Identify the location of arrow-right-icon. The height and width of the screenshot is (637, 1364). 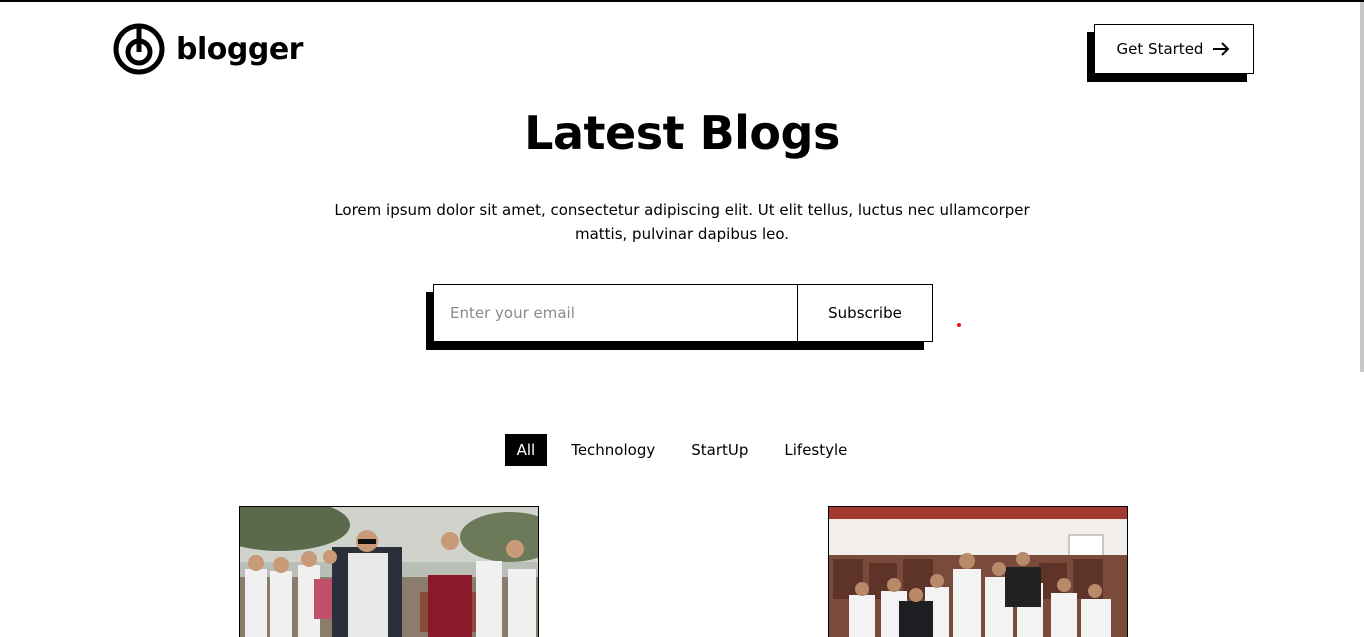
(1221, 49).